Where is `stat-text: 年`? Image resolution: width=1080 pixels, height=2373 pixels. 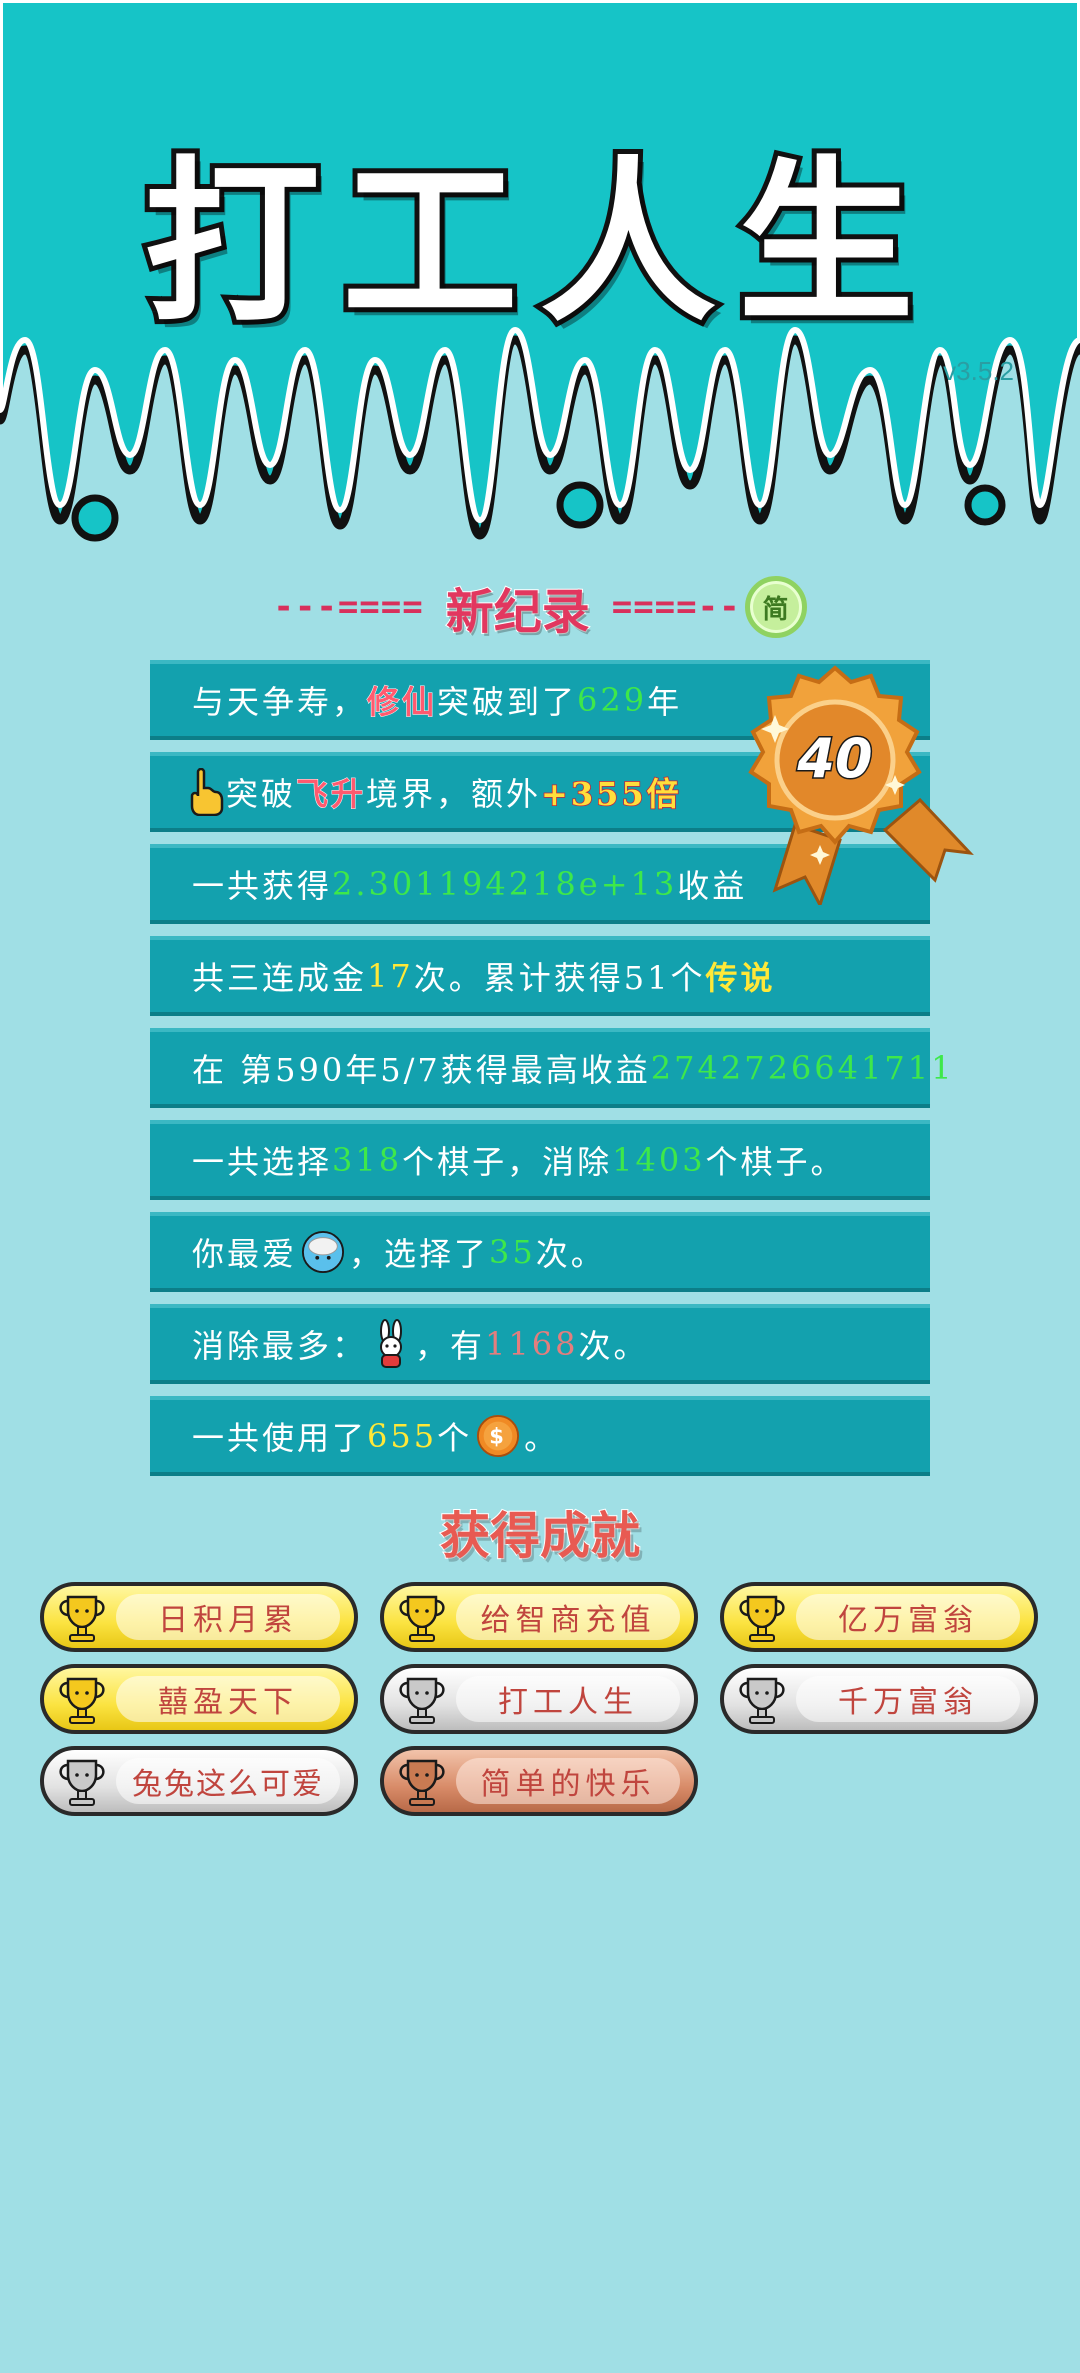 stat-text: 年 is located at coordinates (665, 702).